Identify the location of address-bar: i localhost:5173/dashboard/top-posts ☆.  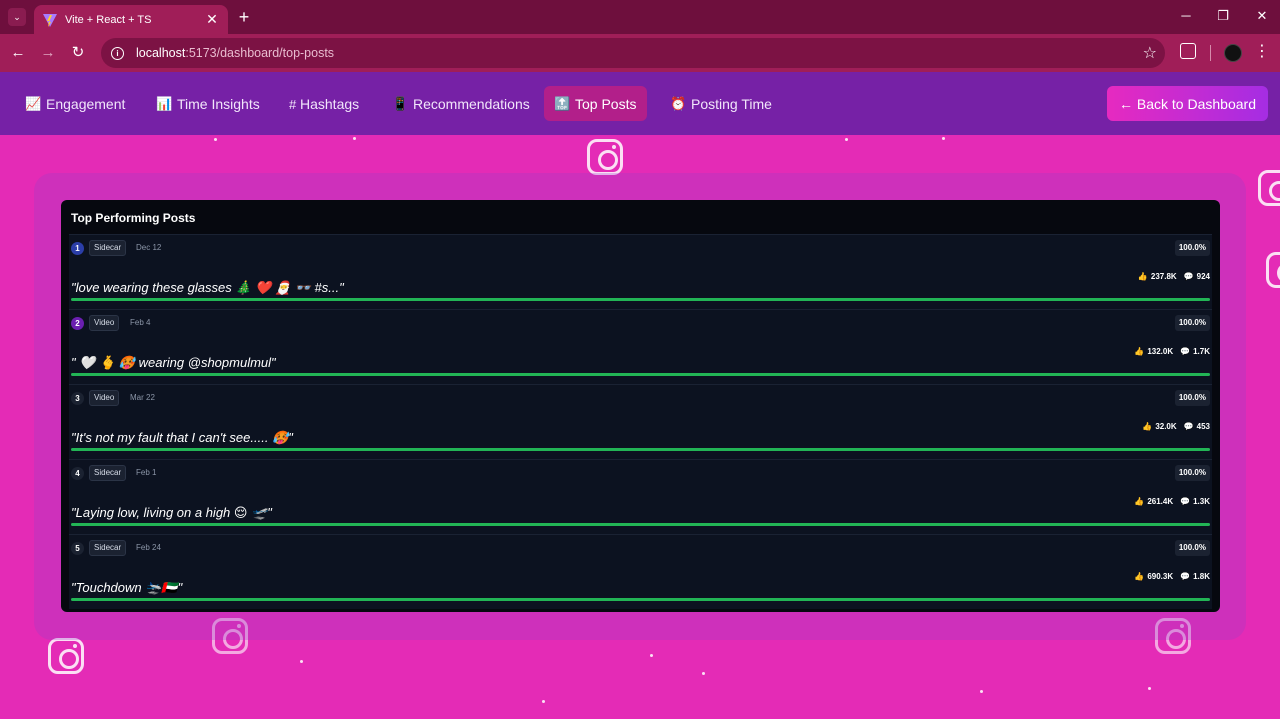
(633, 53).